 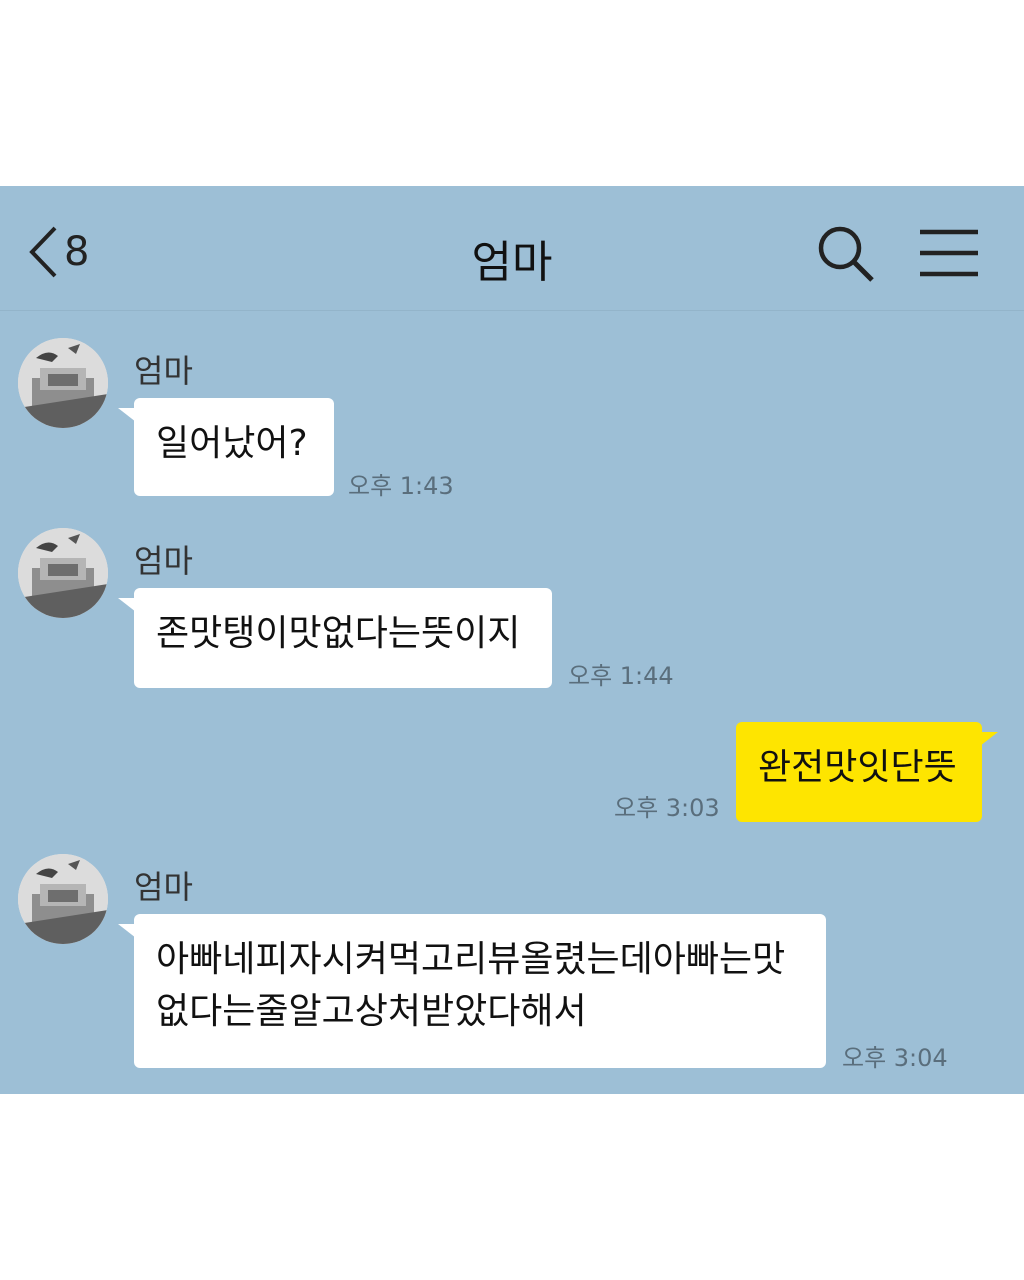 I want to click on message-text: 일어났어?, so click(x=232, y=443).